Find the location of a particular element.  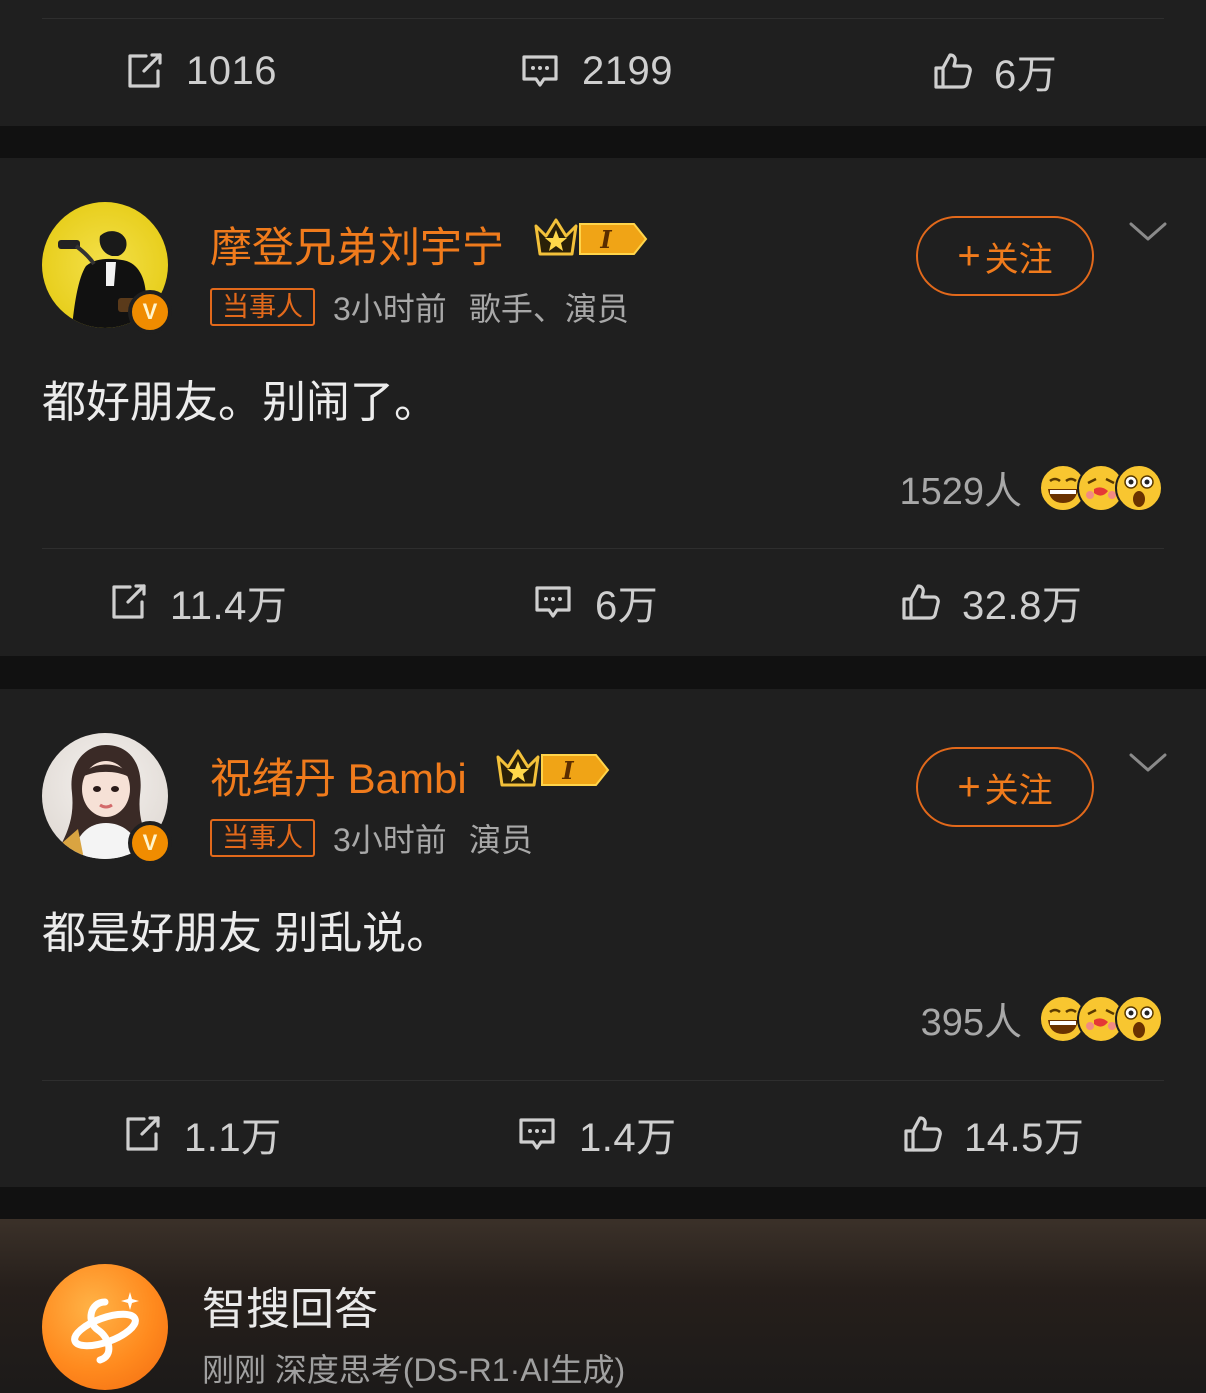

user-role: 演员 is located at coordinates (500, 840).